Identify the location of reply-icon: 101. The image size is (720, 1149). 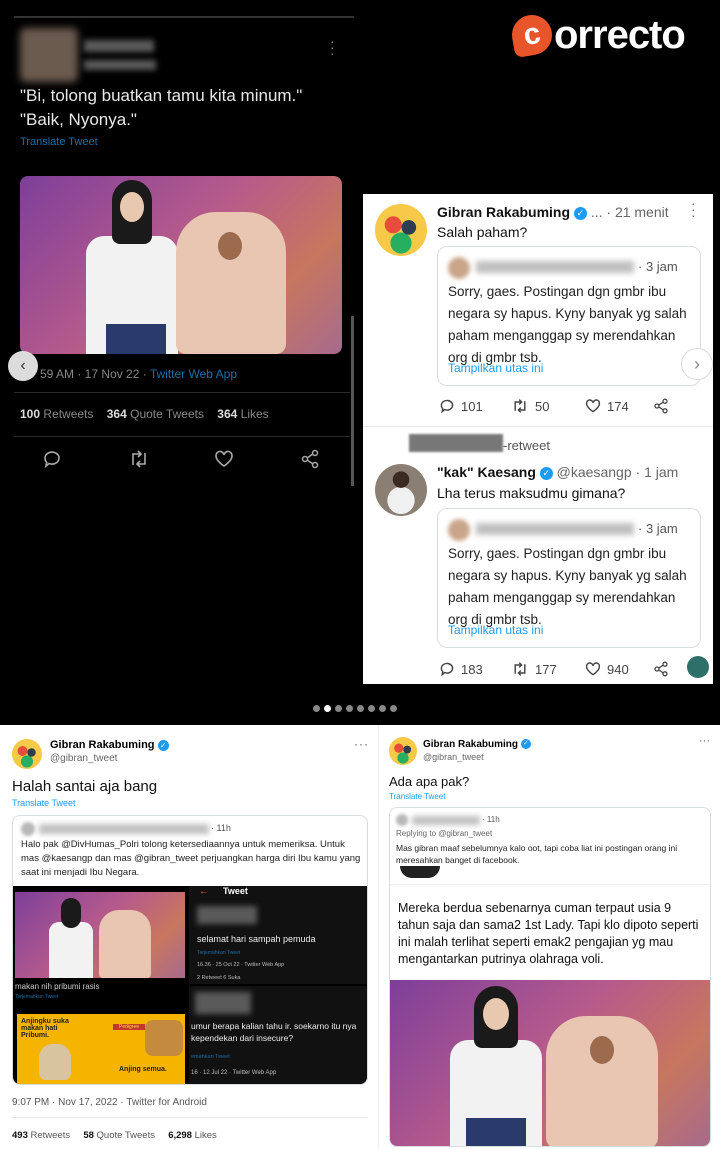
(475, 406).